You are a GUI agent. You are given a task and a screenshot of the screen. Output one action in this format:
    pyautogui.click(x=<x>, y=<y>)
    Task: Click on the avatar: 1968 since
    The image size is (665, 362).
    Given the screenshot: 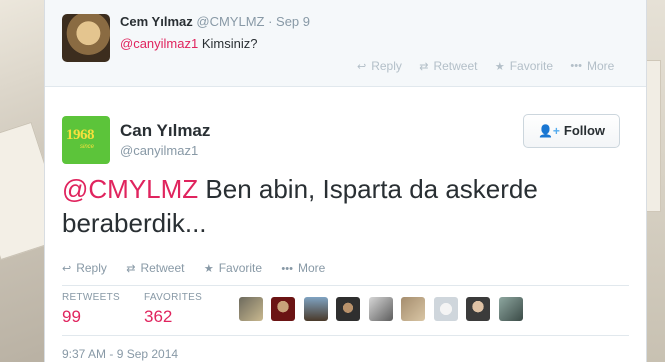 What is the action you would take?
    pyautogui.click(x=86, y=140)
    